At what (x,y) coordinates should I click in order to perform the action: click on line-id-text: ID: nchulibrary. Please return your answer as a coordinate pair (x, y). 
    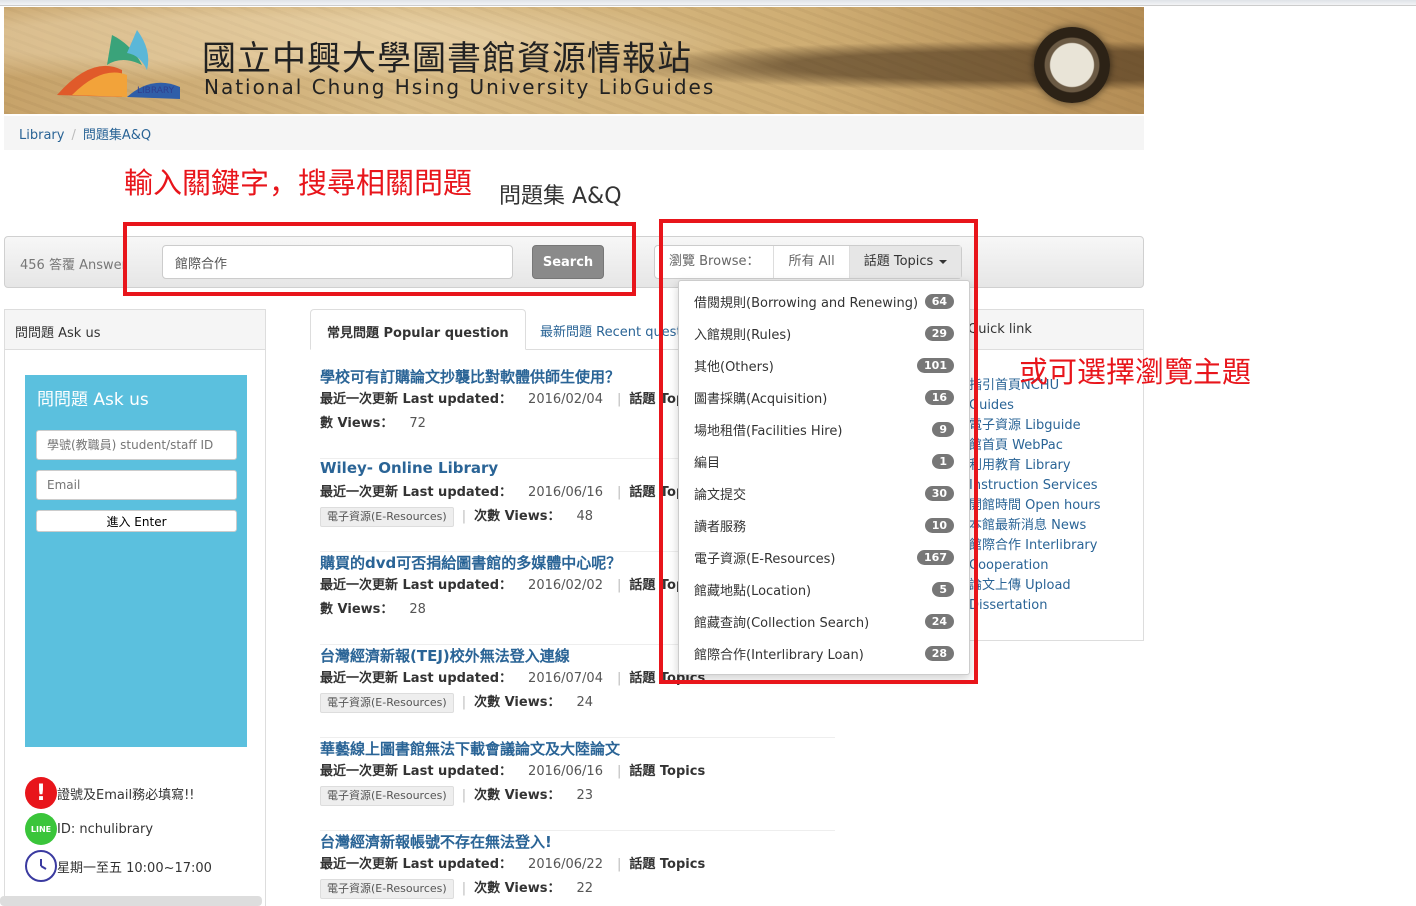
    Looking at the image, I should click on (105, 829).